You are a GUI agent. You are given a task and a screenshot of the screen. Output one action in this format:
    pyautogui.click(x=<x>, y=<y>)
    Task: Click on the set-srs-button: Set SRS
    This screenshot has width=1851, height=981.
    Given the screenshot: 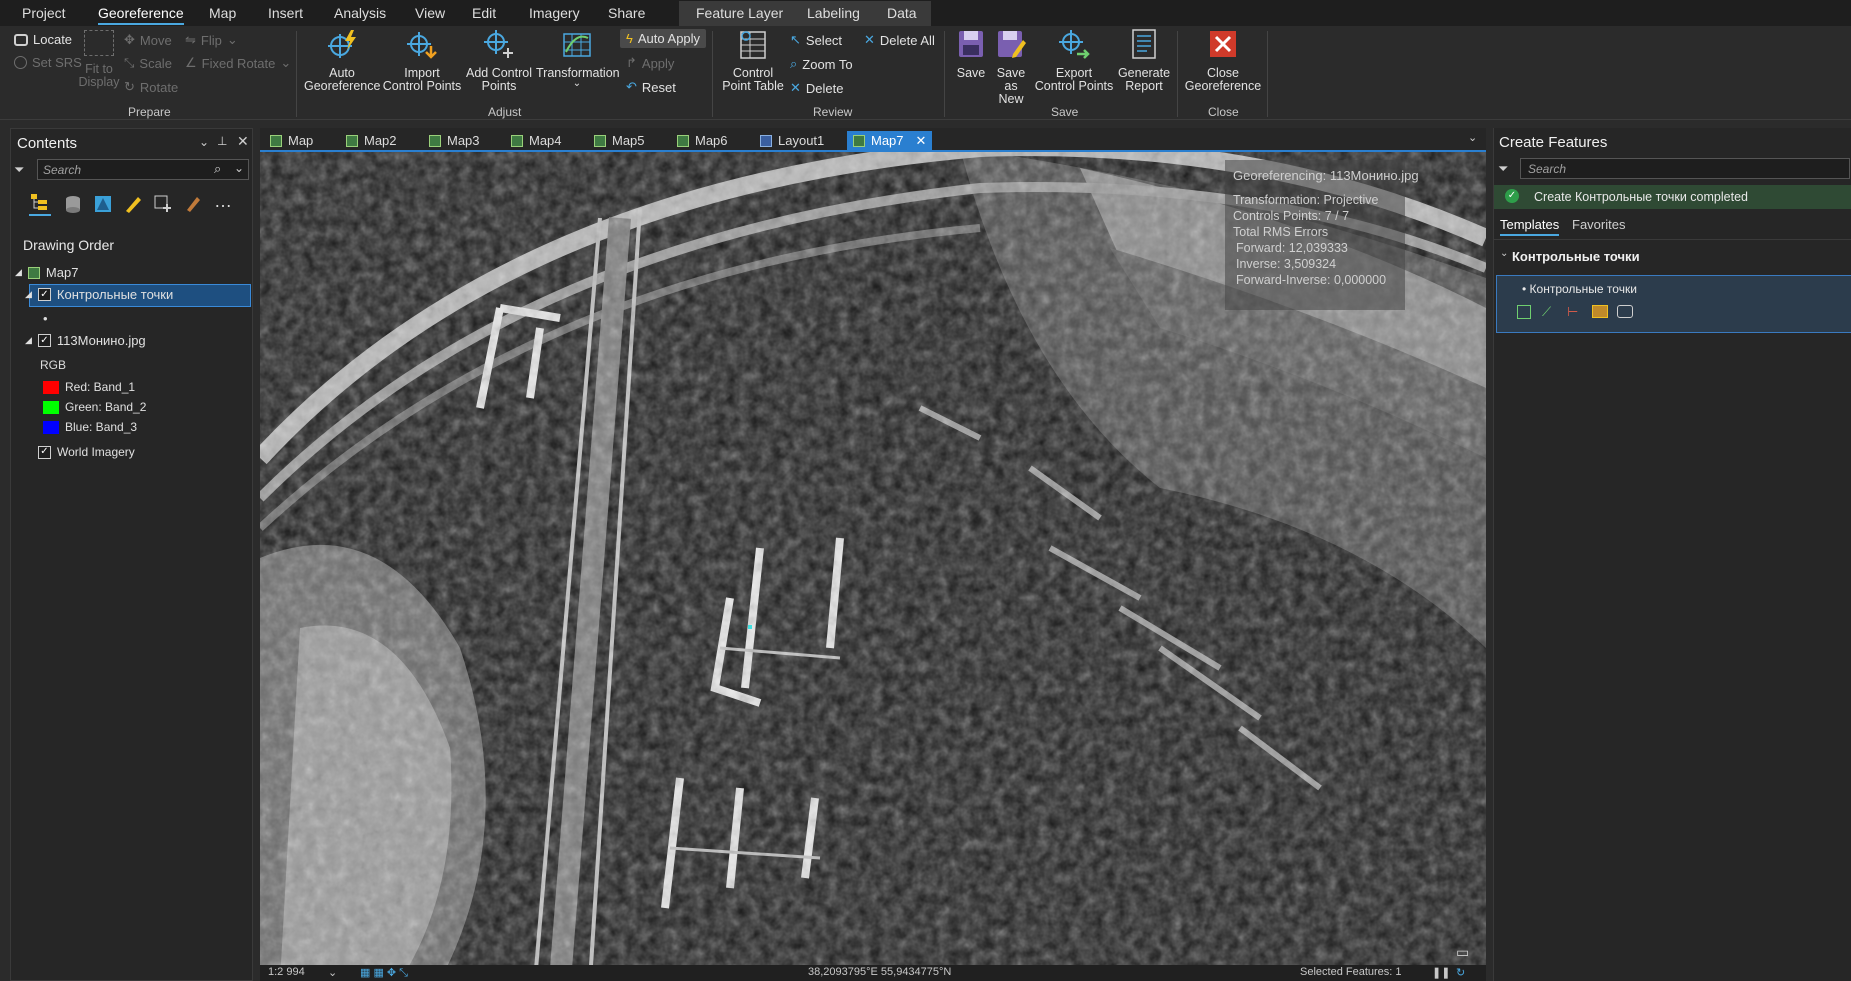 What is the action you would take?
    pyautogui.click(x=48, y=62)
    